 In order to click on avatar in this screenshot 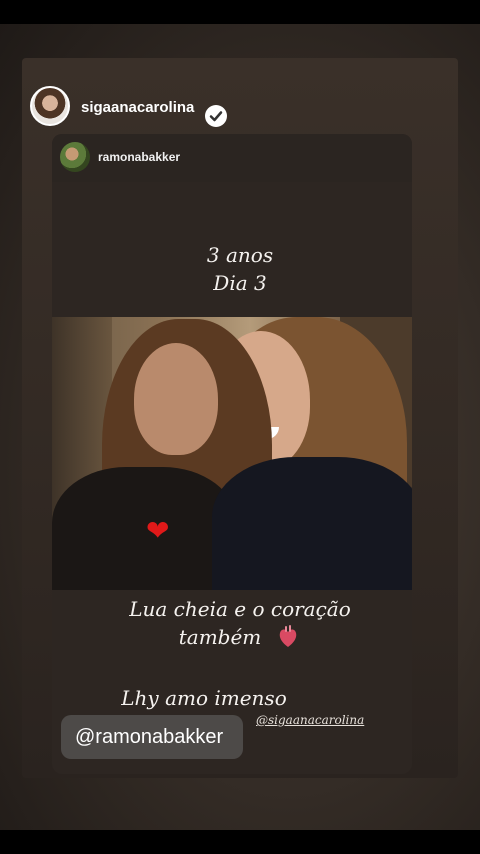, I will do `click(50, 106)`.